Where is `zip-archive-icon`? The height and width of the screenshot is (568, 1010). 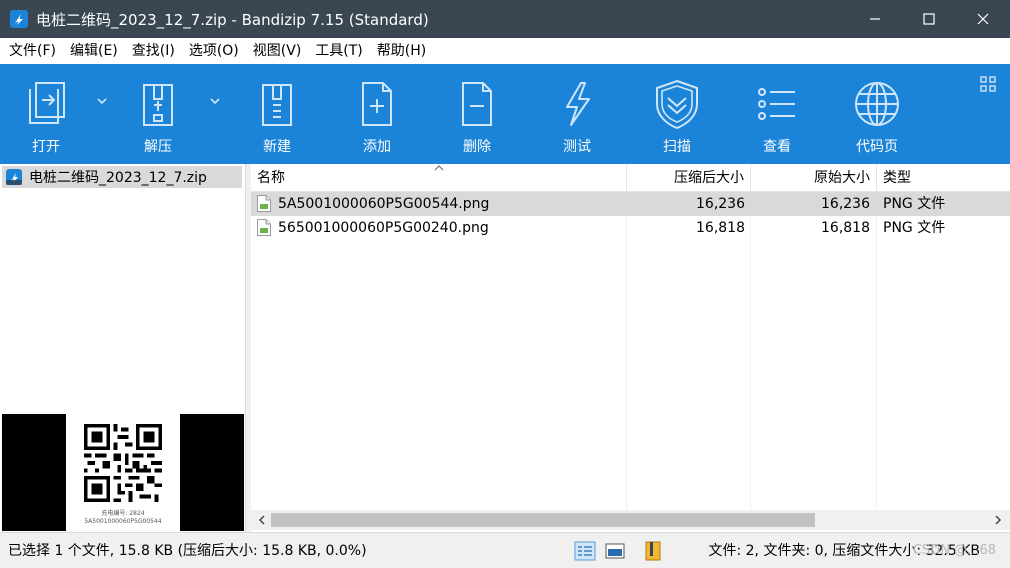 zip-archive-icon is located at coordinates (14, 177).